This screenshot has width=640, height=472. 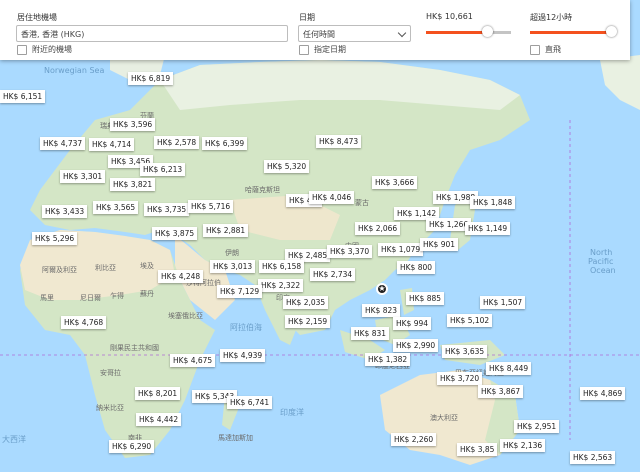 I want to click on label-mongolia: 蒙古, so click(x=362, y=202).